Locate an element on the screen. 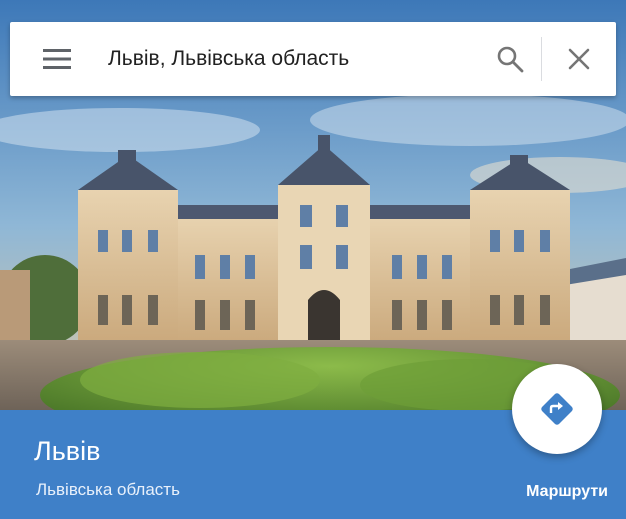 The image size is (626, 519). place-title: Львів is located at coordinates (67, 451).